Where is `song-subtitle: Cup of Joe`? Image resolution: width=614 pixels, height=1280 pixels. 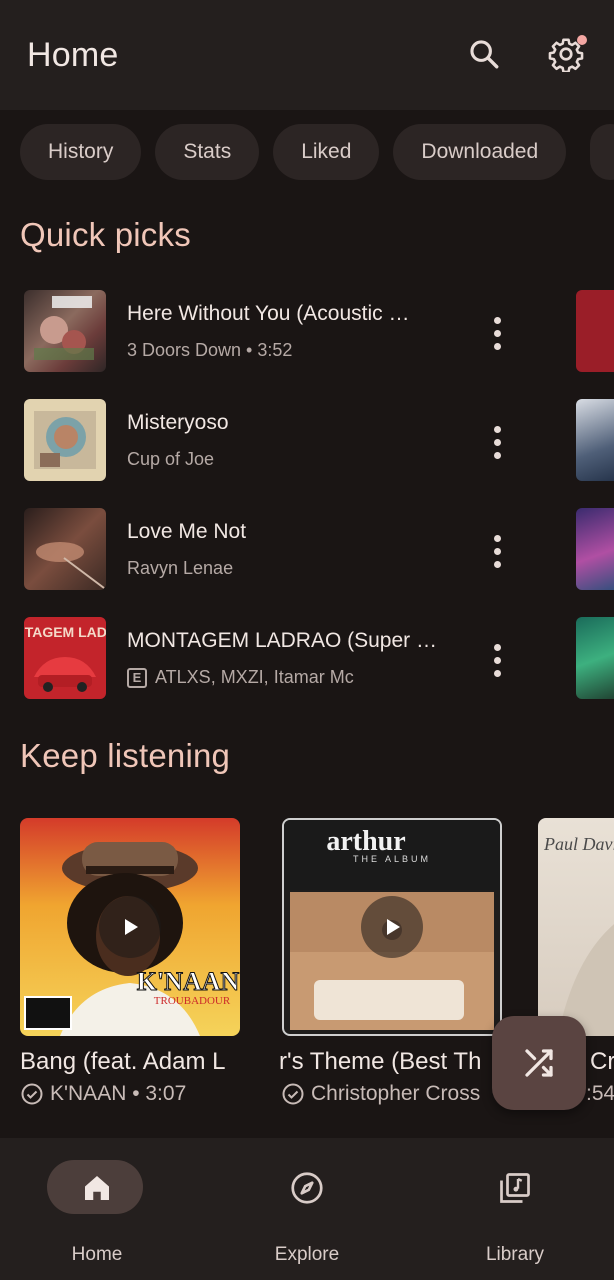
song-subtitle: Cup of Joe is located at coordinates (171, 459).